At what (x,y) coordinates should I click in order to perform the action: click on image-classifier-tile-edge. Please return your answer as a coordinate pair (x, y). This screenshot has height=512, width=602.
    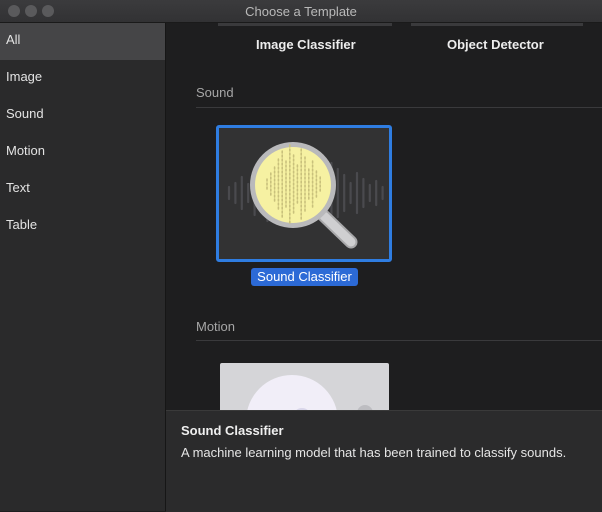
    Looking at the image, I should click on (305, 24).